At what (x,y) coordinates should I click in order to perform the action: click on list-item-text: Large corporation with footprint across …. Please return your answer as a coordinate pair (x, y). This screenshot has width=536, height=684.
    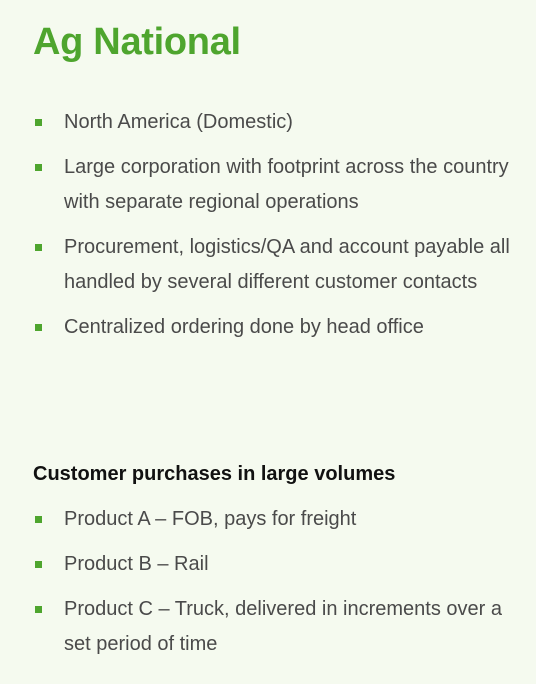
    Looking at the image, I should click on (286, 184).